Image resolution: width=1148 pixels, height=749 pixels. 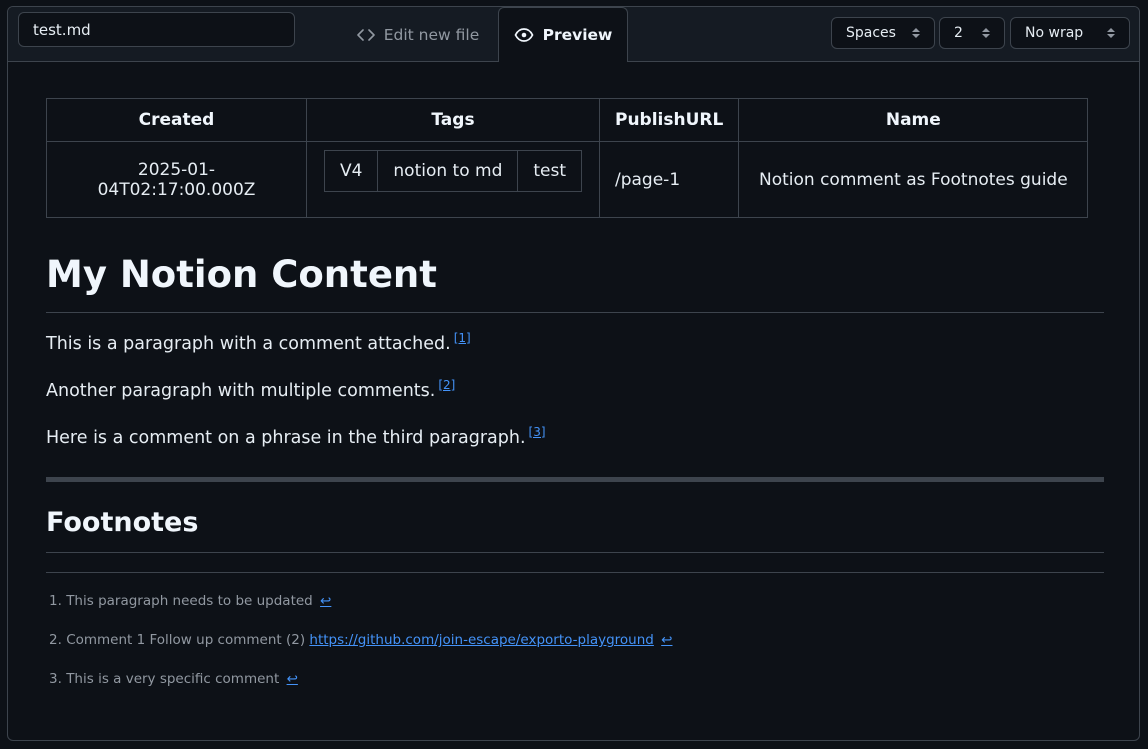 What do you see at coordinates (431, 34) in the screenshot?
I see `tab-label: Edit new file` at bounding box center [431, 34].